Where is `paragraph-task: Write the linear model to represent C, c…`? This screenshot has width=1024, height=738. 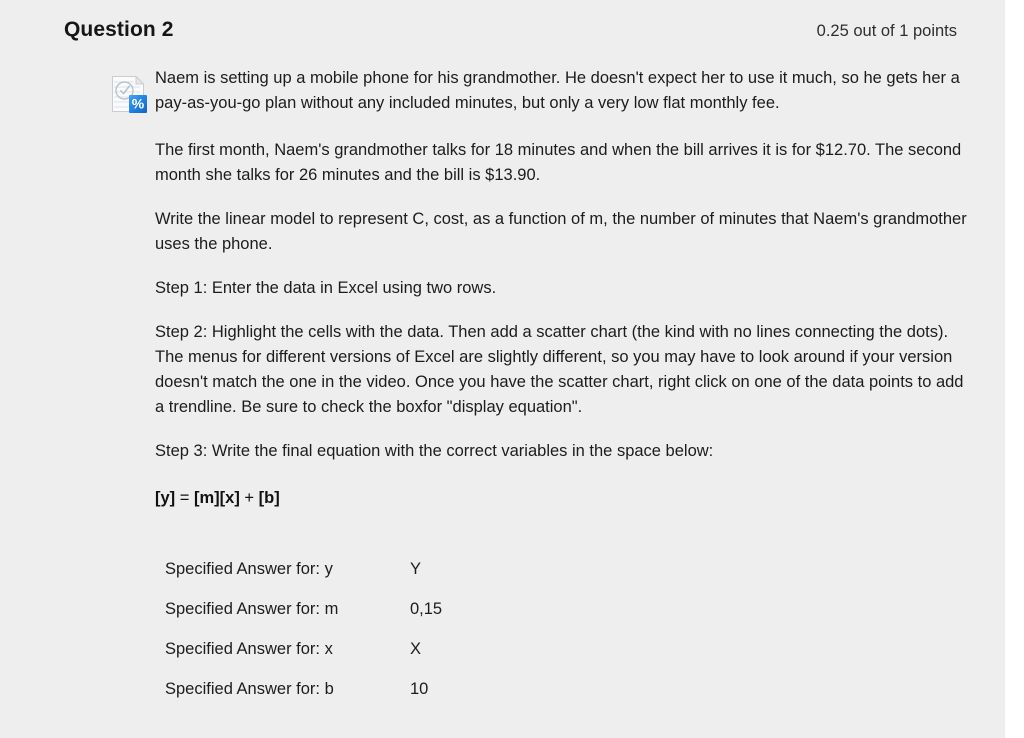
paragraph-task: Write the linear model to represent C, c… is located at coordinates (561, 231).